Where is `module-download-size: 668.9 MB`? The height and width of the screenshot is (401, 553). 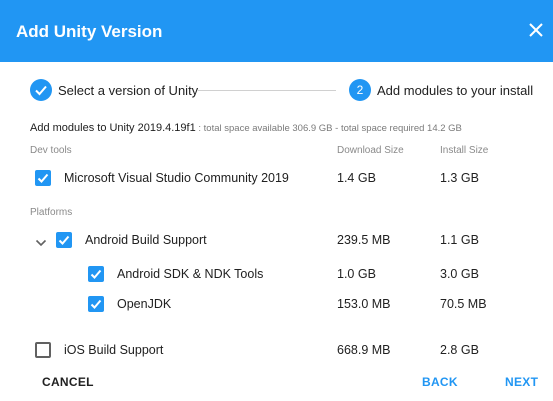
module-download-size: 668.9 MB is located at coordinates (364, 350).